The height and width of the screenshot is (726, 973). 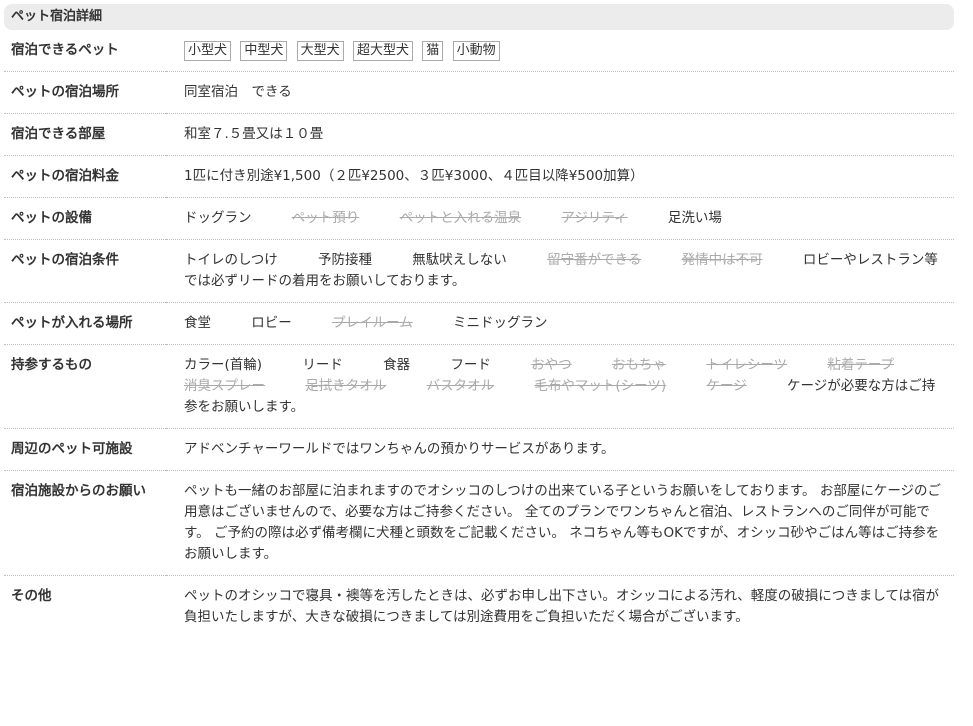 What do you see at coordinates (500, 323) in the screenshot?
I see `available-item: ミニドッグラン` at bounding box center [500, 323].